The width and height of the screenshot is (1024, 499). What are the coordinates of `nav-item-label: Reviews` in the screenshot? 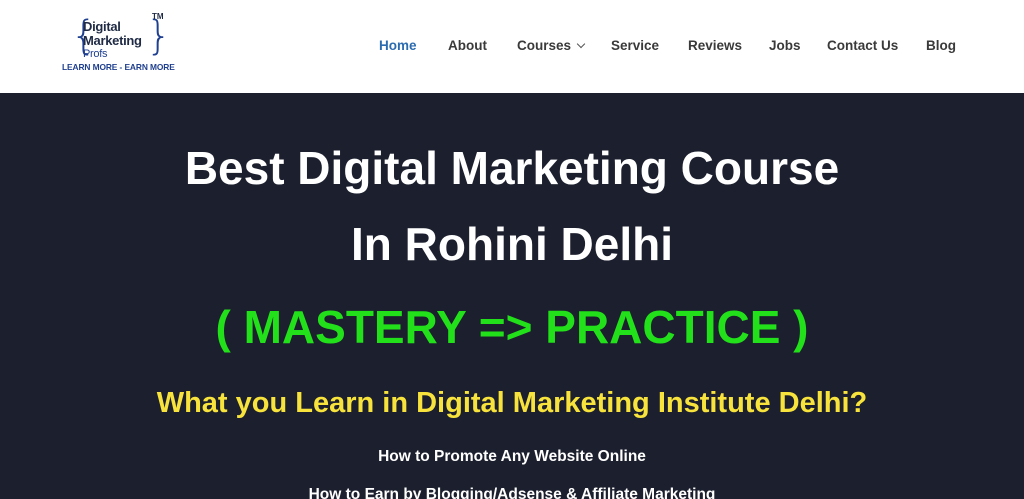 It's located at (715, 45).